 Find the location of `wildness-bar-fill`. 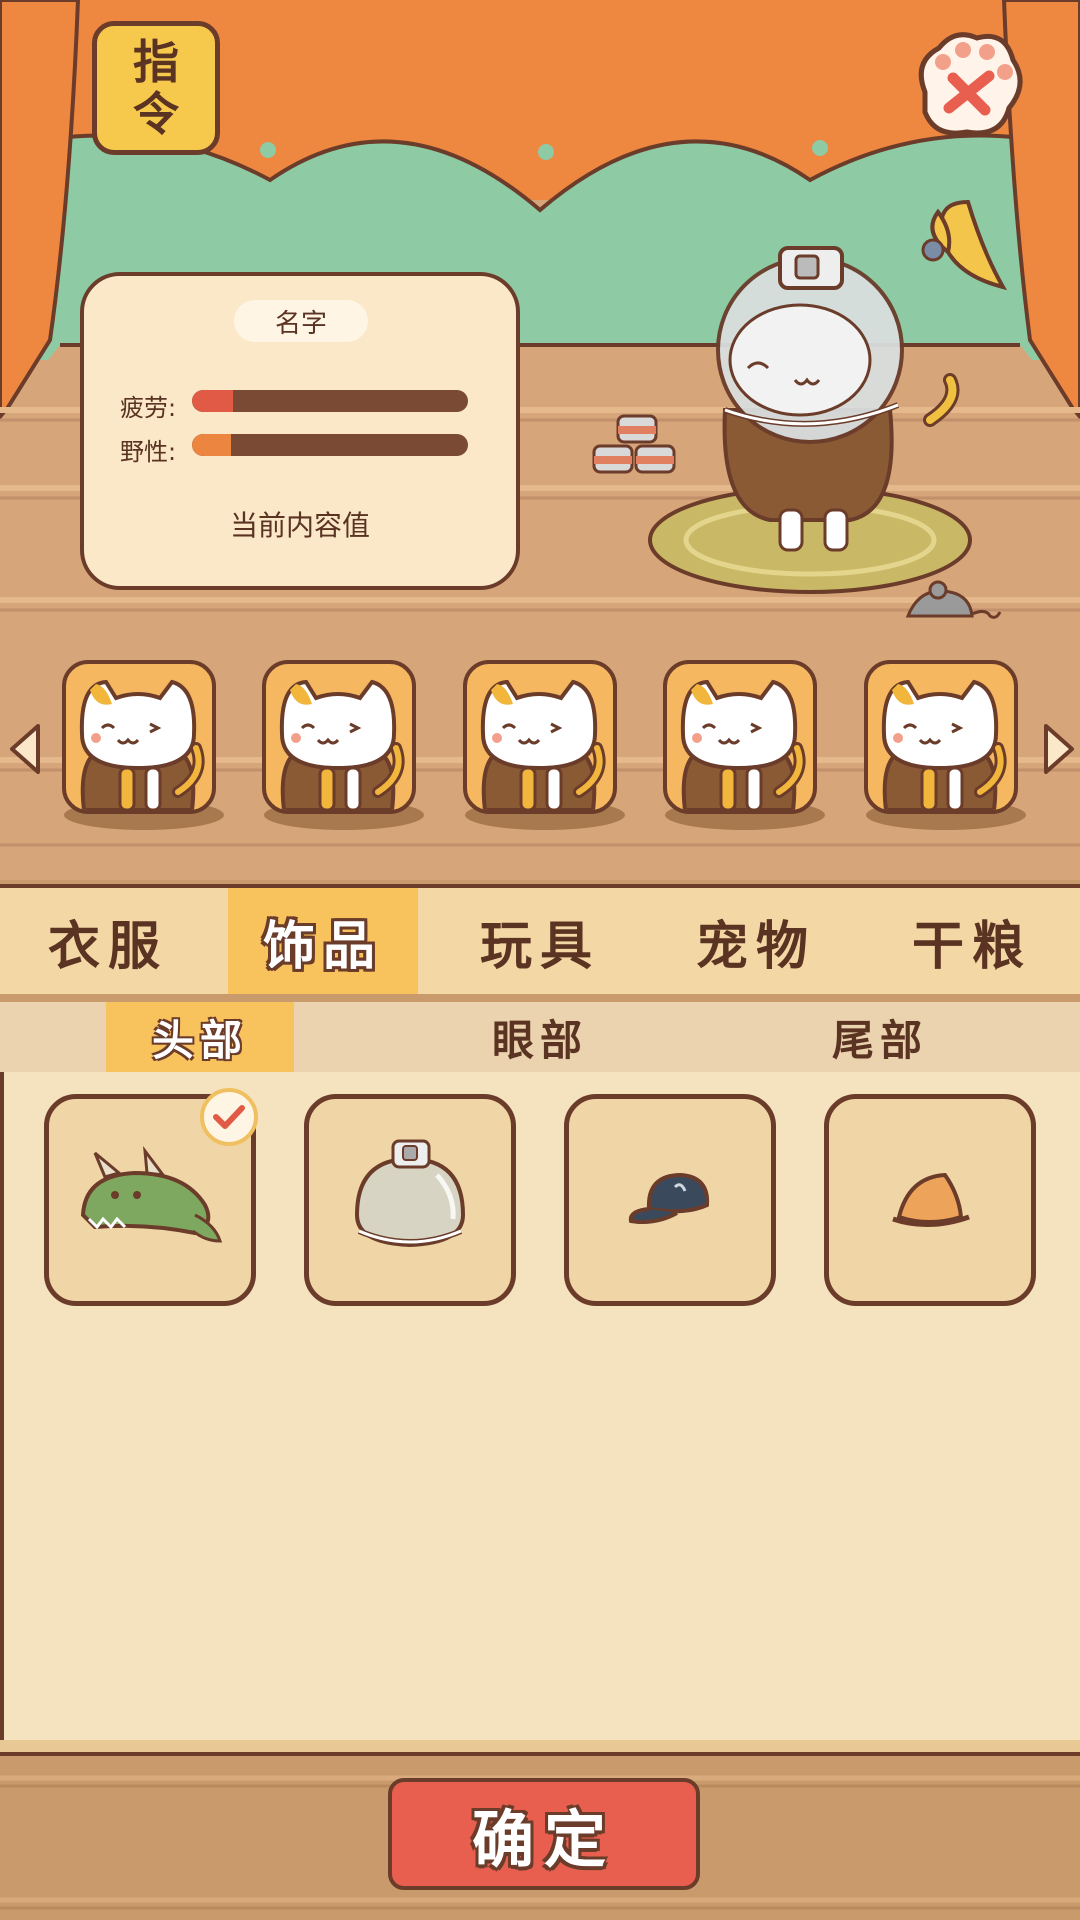

wildness-bar-fill is located at coordinates (211, 445).